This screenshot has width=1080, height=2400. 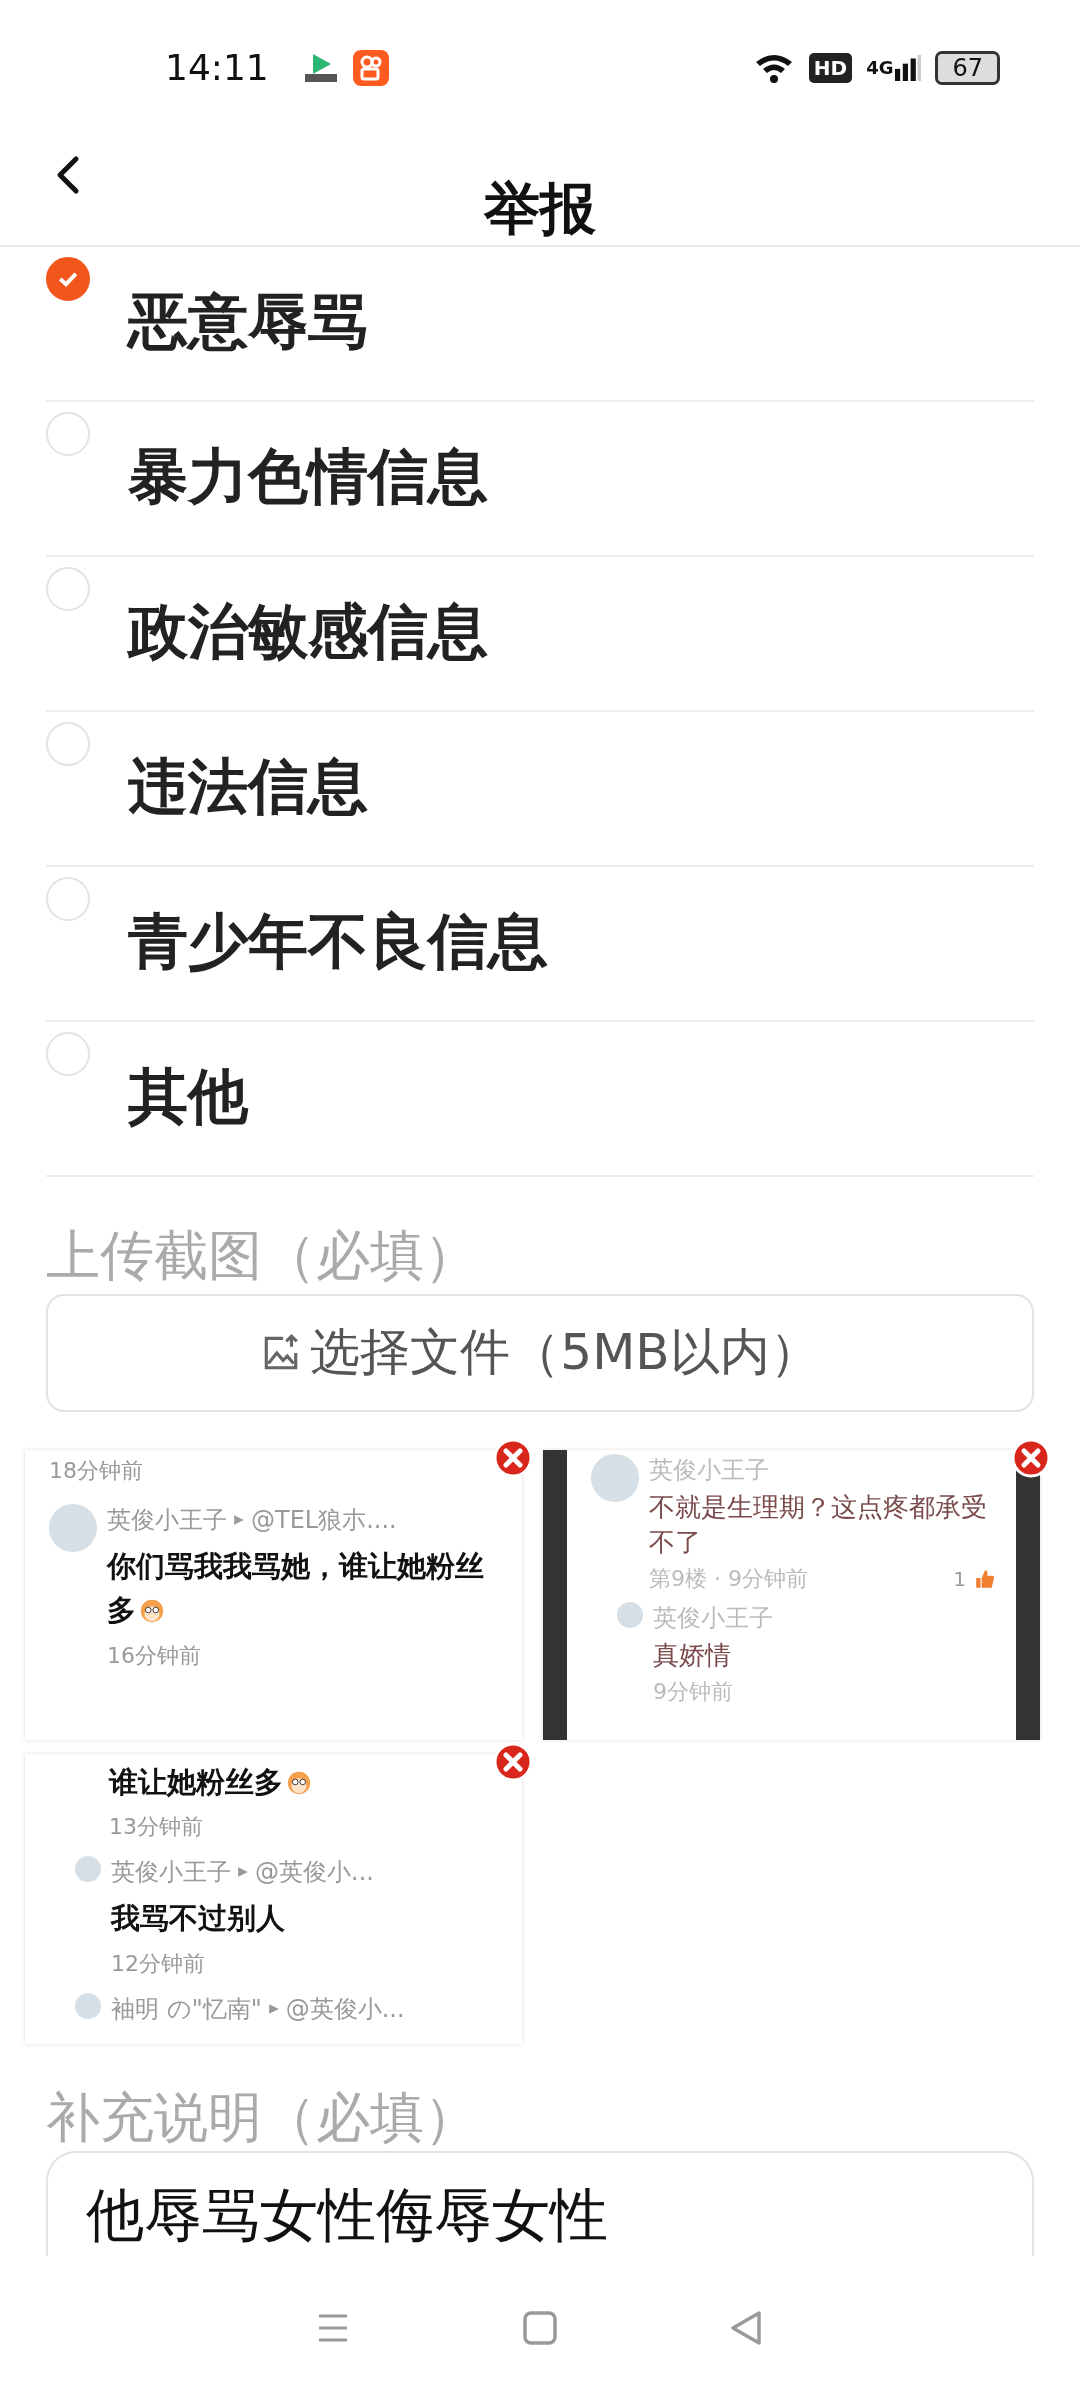 I want to click on choose-file-button: 选择文件（5MB以内）, so click(x=540, y=1352).